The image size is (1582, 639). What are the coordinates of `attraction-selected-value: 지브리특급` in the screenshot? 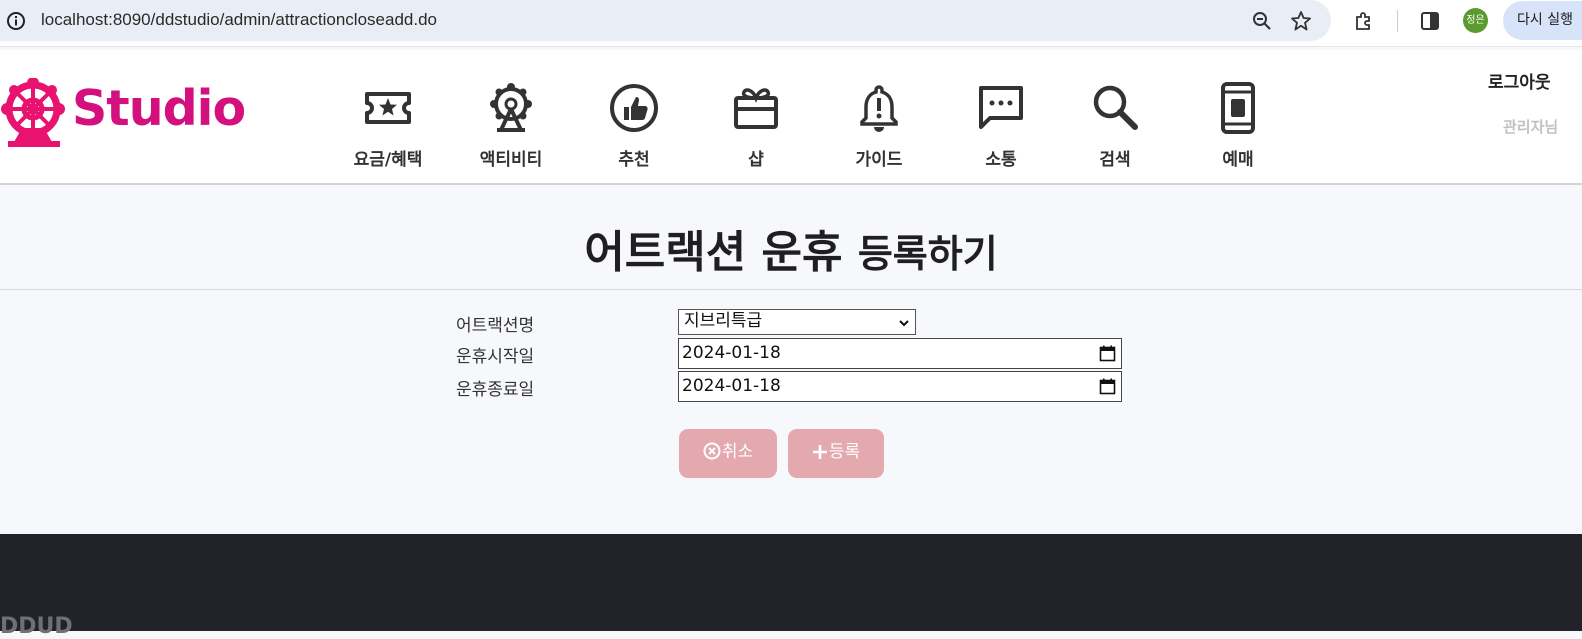 It's located at (723, 321).